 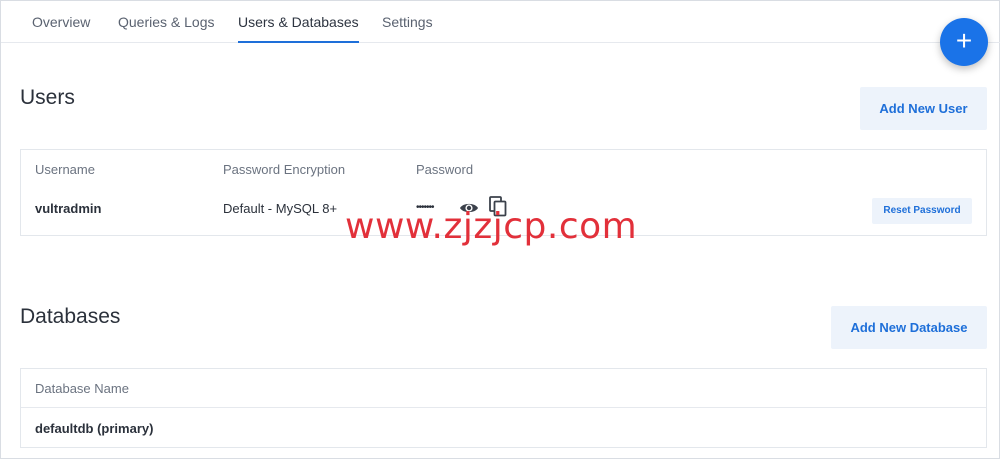 I want to click on add-fab-button: +, so click(x=964, y=42).